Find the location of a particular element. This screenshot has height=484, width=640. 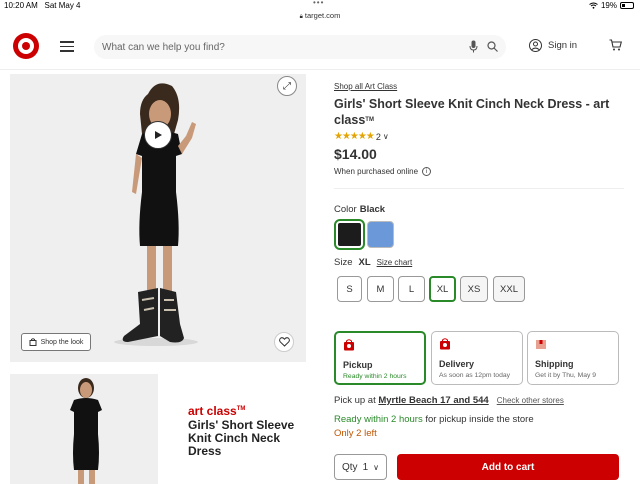

pickup-icon is located at coordinates (349, 345).